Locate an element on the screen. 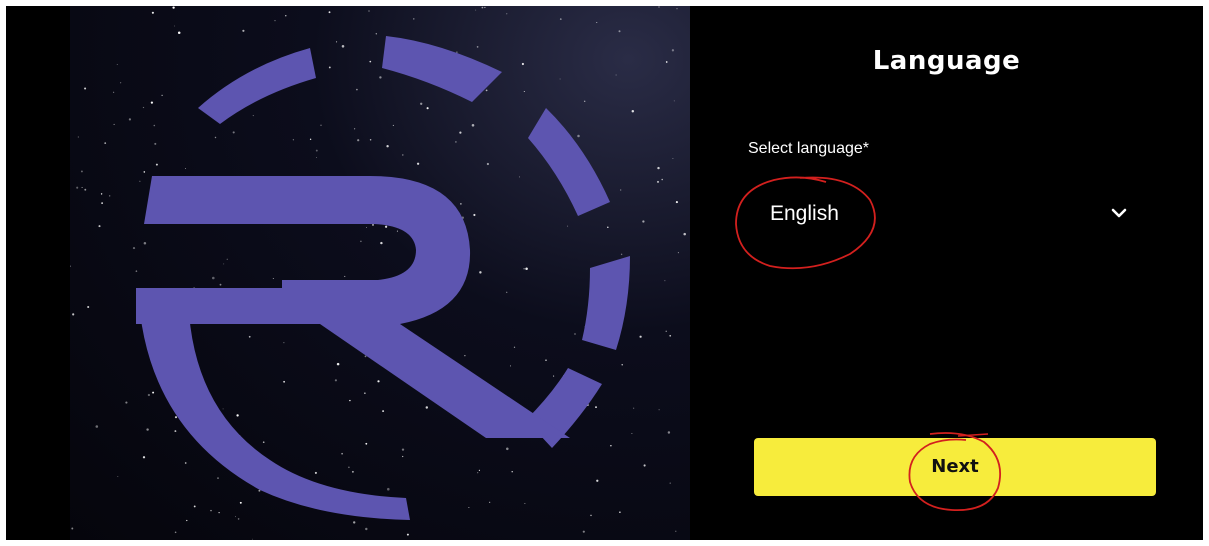 This screenshot has height=546, width=1209. language-select: English is located at coordinates (949, 214).